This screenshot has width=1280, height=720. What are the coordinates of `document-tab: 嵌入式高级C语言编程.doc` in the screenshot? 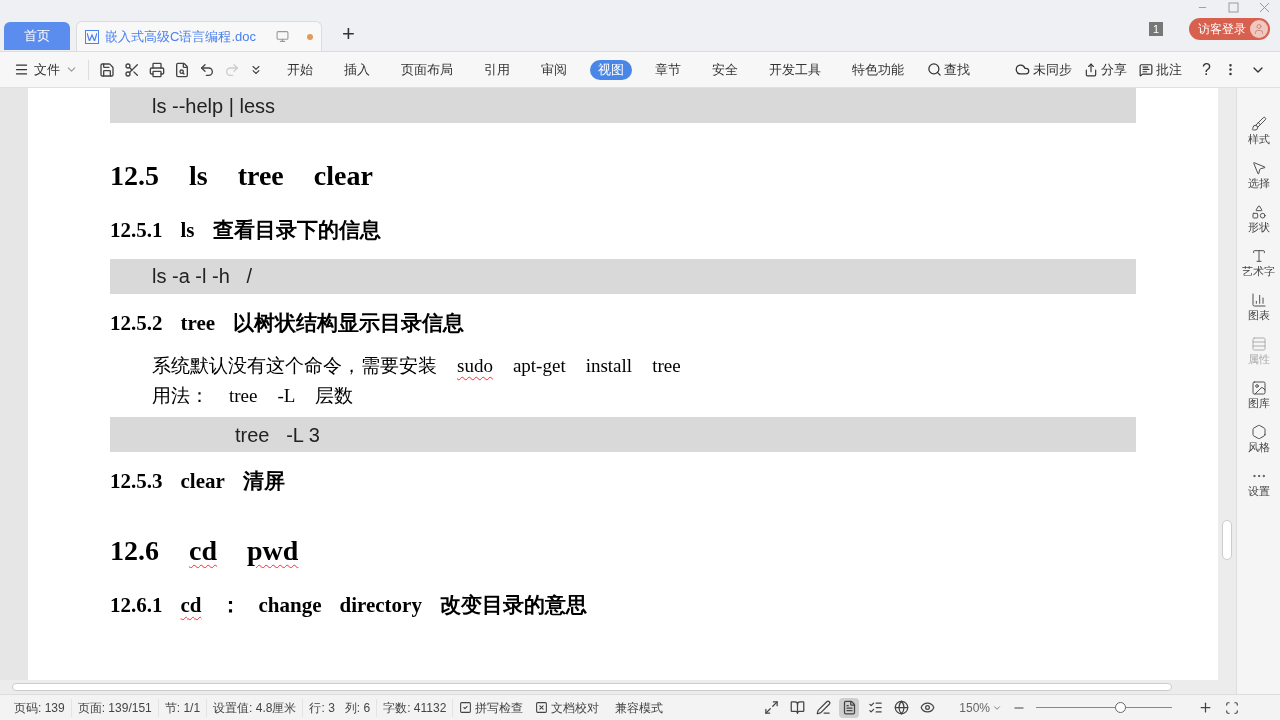 It's located at (199, 36).